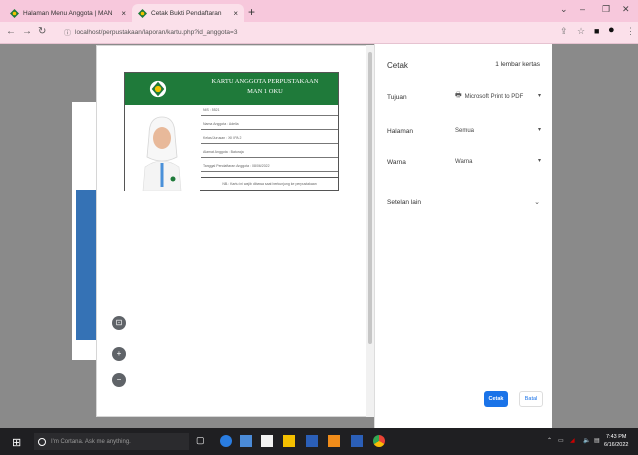 Image resolution: width=638 pixels, height=455 pixels. Describe the element at coordinates (499, 130) in the screenshot. I see `pages-select: Semua ▾` at that location.